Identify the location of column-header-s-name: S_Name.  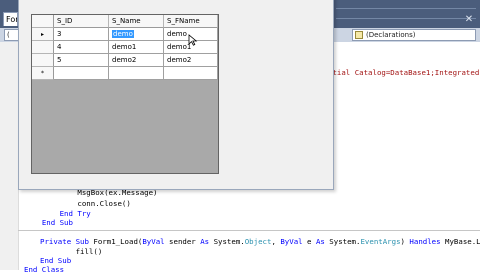
(136, 21).